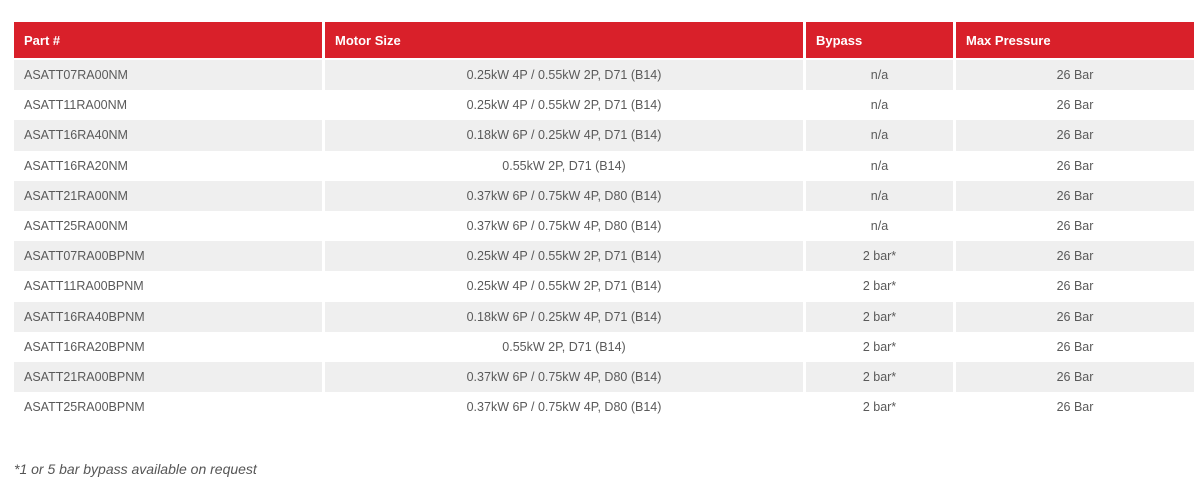 Image resolution: width=1196 pixels, height=498 pixels. Describe the element at coordinates (1075, 41) in the screenshot. I see `header-max-pressure: Max Pressure` at that location.